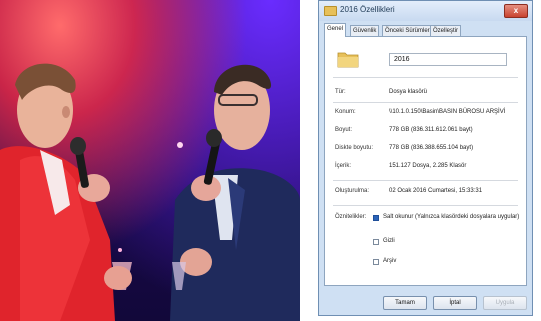  Describe the element at coordinates (376, 262) in the screenshot. I see `archive-checkbox` at that location.